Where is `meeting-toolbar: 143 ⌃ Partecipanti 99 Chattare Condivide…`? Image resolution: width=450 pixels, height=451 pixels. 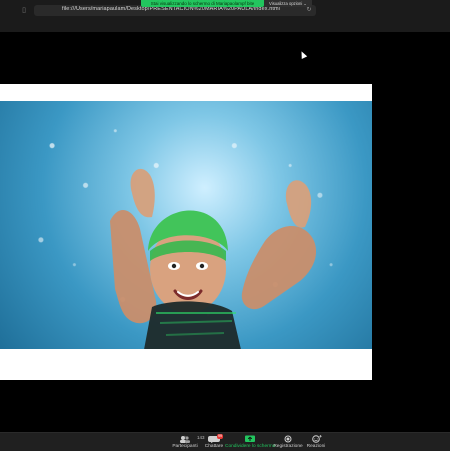 meeting-toolbar: 143 ⌃ Partecipanti 99 Chattare Condivide… is located at coordinates (225, 441).